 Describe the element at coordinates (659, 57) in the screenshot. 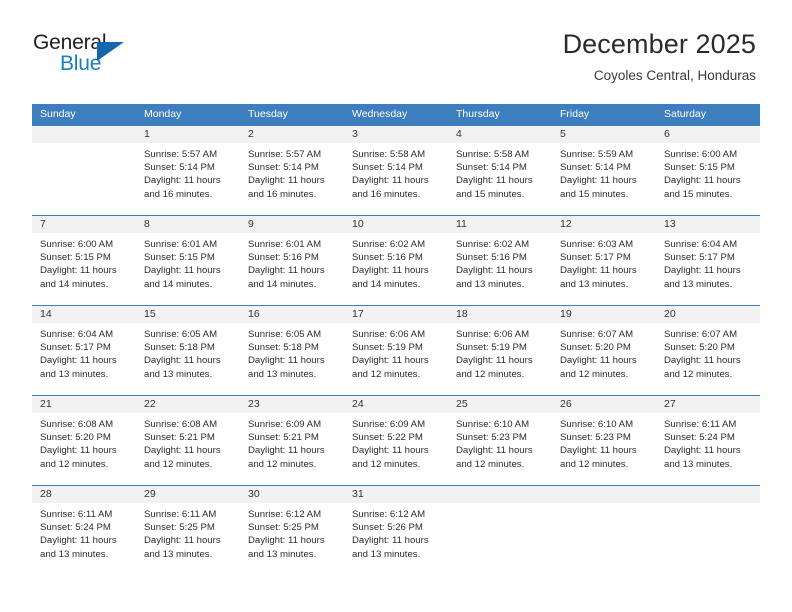

I see `title-block: December 2025 Coyoles Central, Honduras` at that location.